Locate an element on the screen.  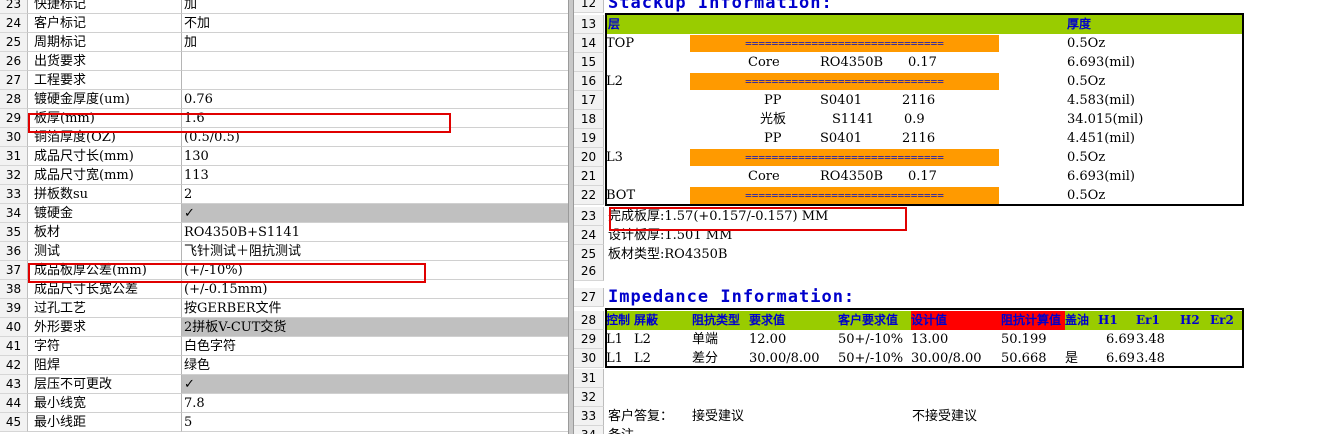
field-label: 铜箔厚度(OZ) is located at coordinates (105, 137).